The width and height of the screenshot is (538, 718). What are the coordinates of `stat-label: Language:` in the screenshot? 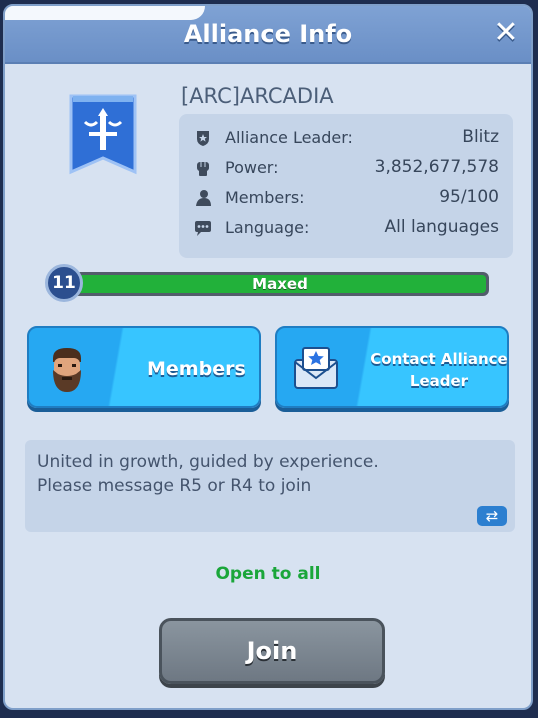 It's located at (267, 227).